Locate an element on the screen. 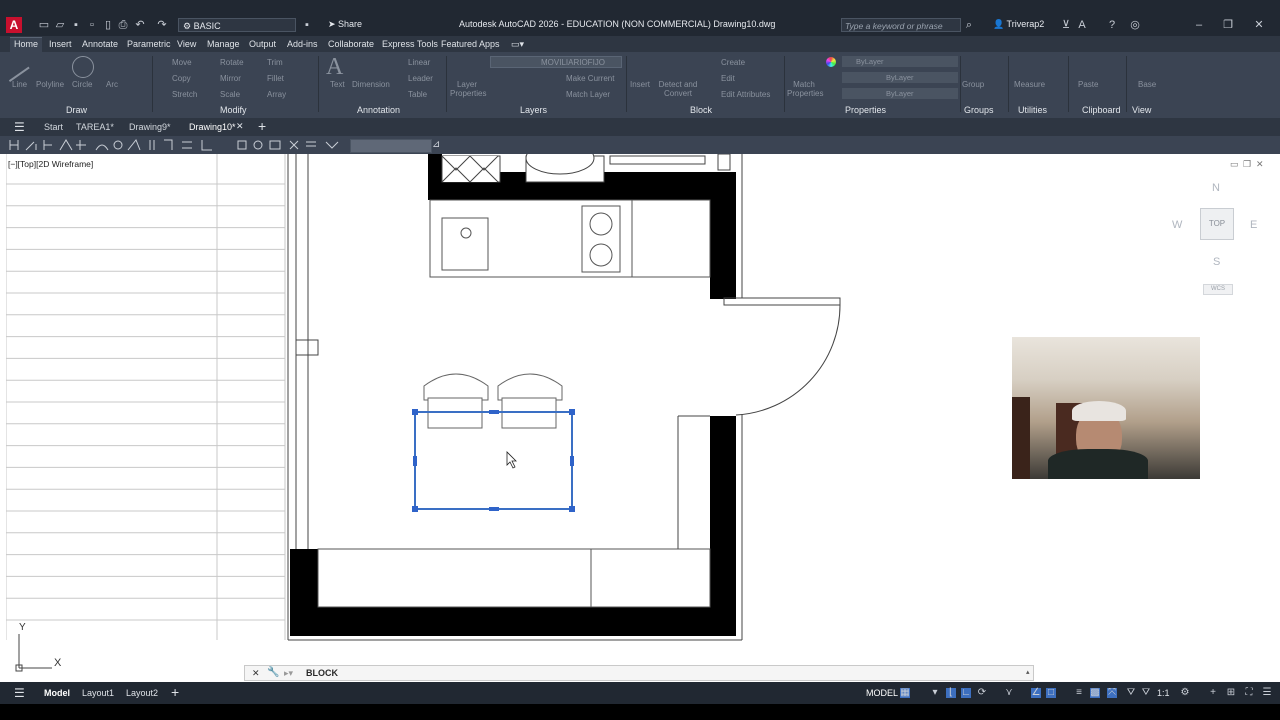  object-snap-icon: □ is located at coordinates (1051, 693).